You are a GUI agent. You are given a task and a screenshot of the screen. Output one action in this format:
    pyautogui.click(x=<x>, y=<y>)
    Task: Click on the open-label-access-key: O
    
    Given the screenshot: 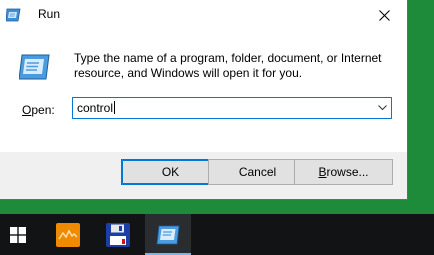 What is the action you would take?
    pyautogui.click(x=27, y=110)
    